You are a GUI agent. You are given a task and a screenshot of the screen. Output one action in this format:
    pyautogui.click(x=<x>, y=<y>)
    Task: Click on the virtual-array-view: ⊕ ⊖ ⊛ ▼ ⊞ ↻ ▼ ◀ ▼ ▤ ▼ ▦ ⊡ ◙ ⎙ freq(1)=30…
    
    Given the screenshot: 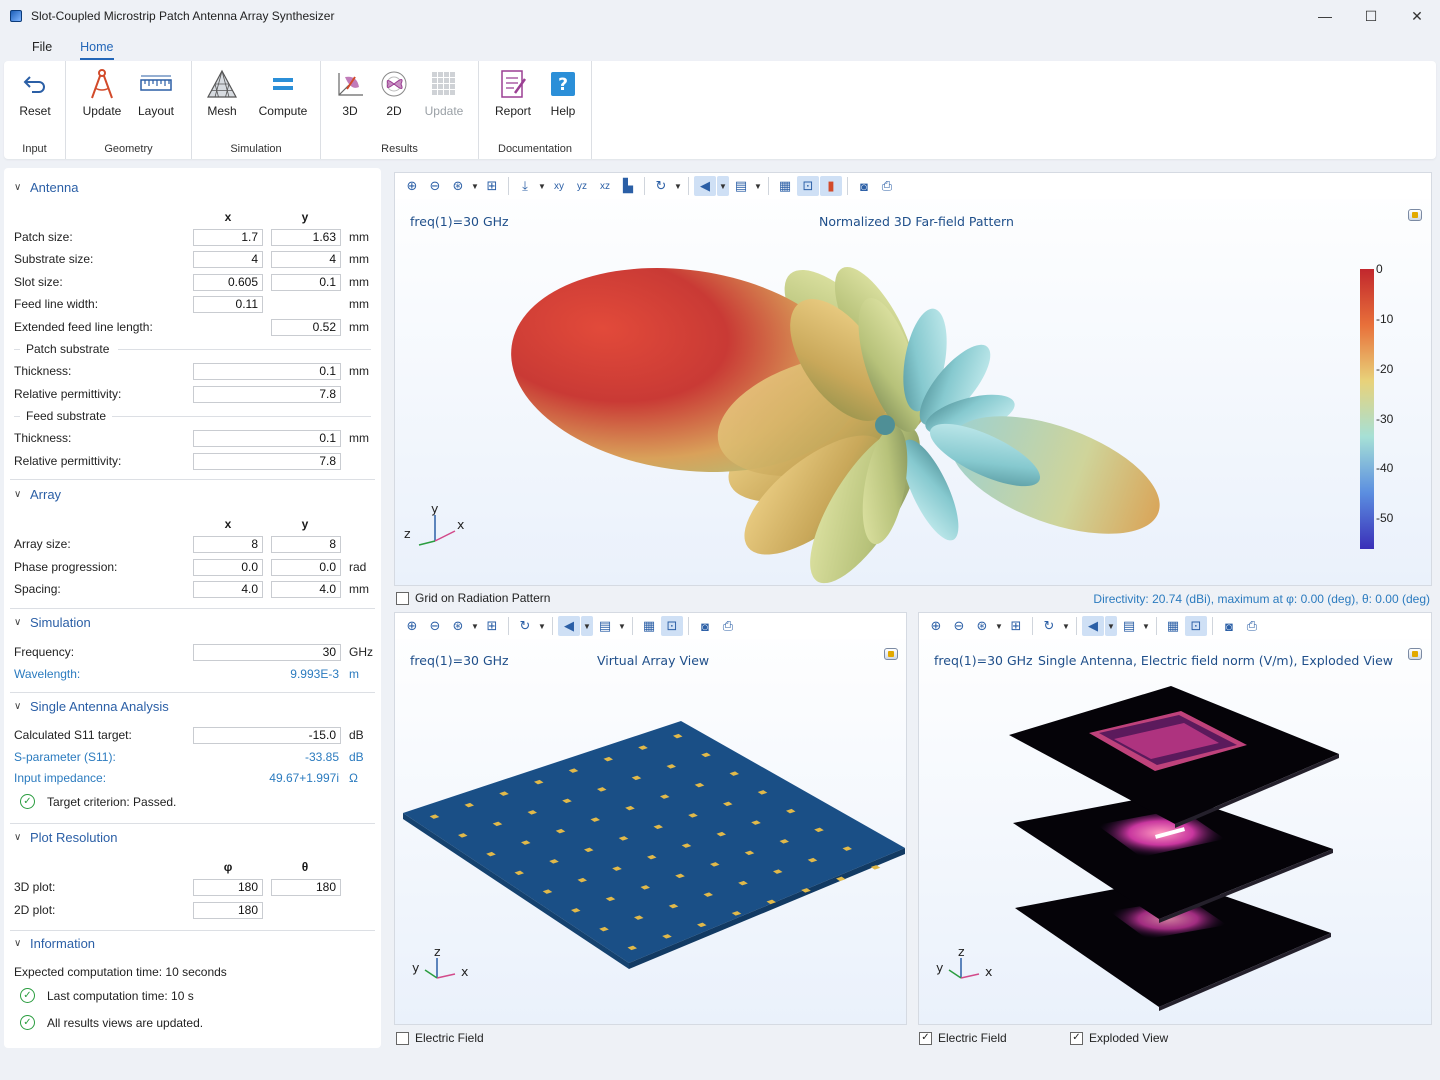 What is the action you would take?
    pyautogui.click(x=650, y=818)
    